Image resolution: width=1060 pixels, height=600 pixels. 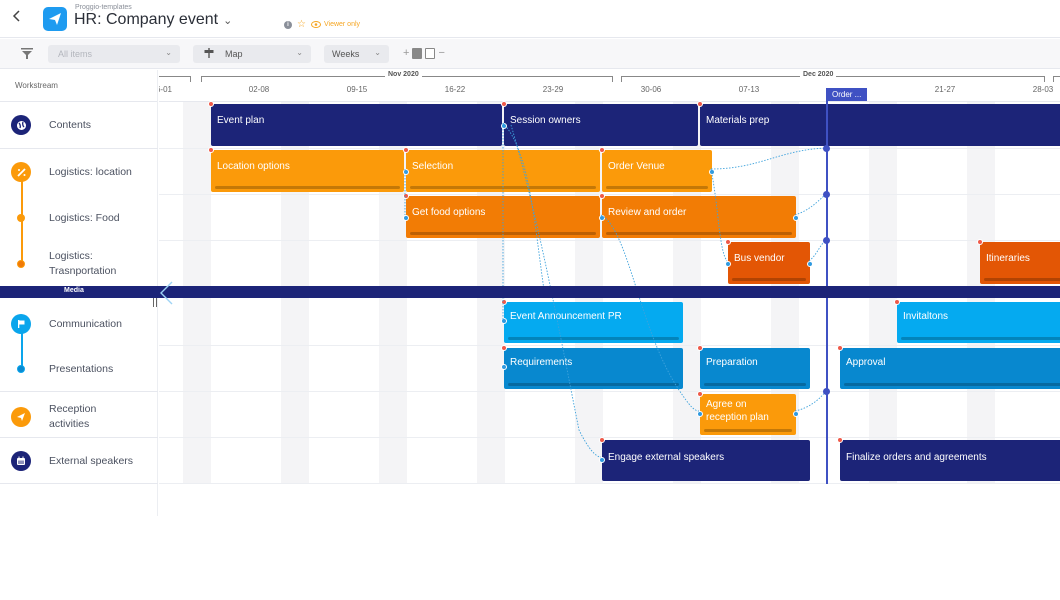 I want to click on workstream-presentations: Presentations, so click(x=79, y=369).